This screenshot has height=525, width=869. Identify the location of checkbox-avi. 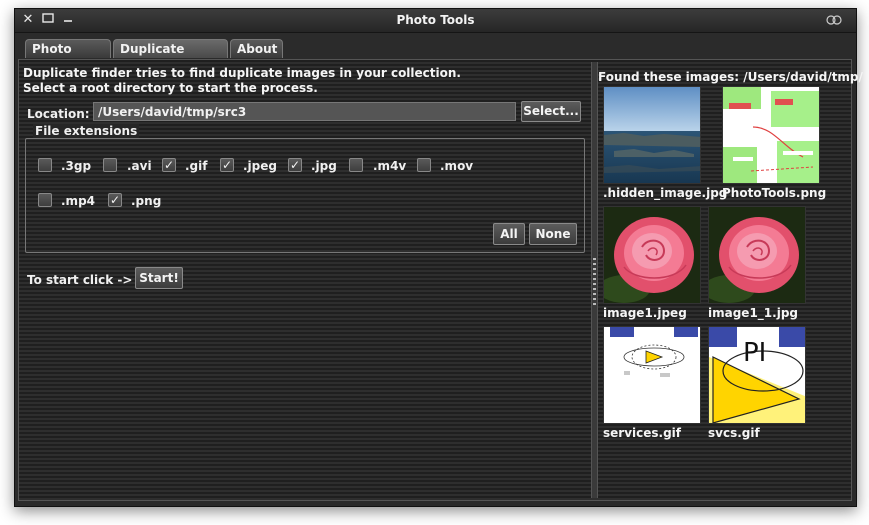
(110, 165).